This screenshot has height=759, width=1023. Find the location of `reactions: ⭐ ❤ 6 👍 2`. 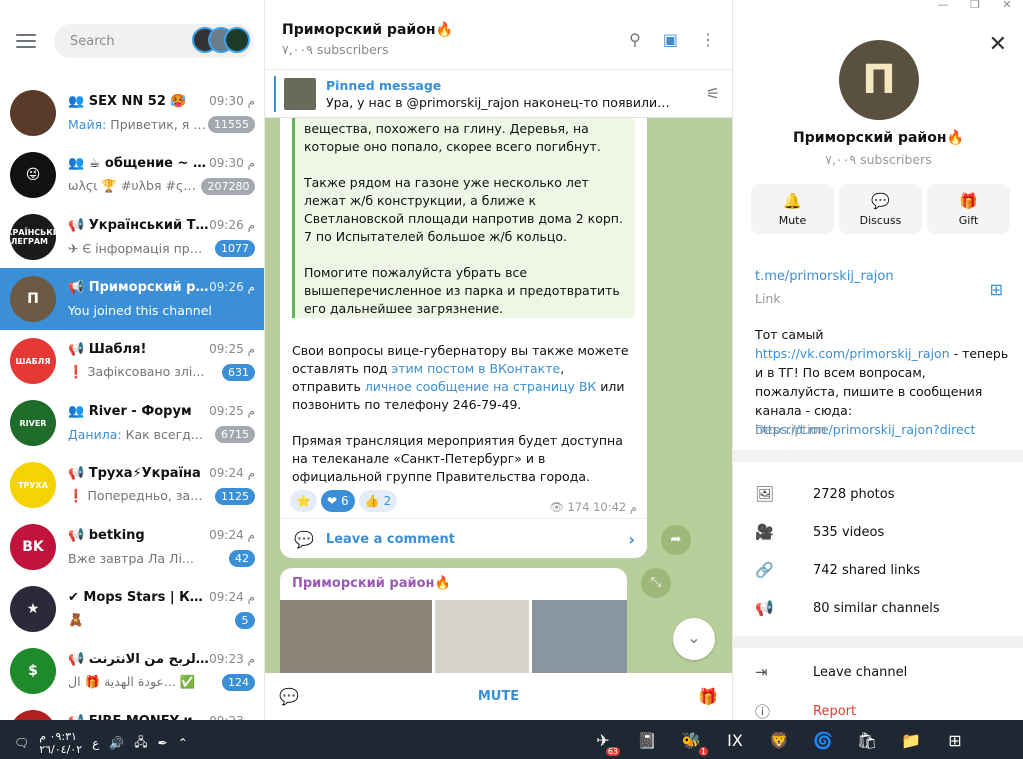

reactions: ⭐ ❤ 6 👍 2 is located at coordinates (344, 501).